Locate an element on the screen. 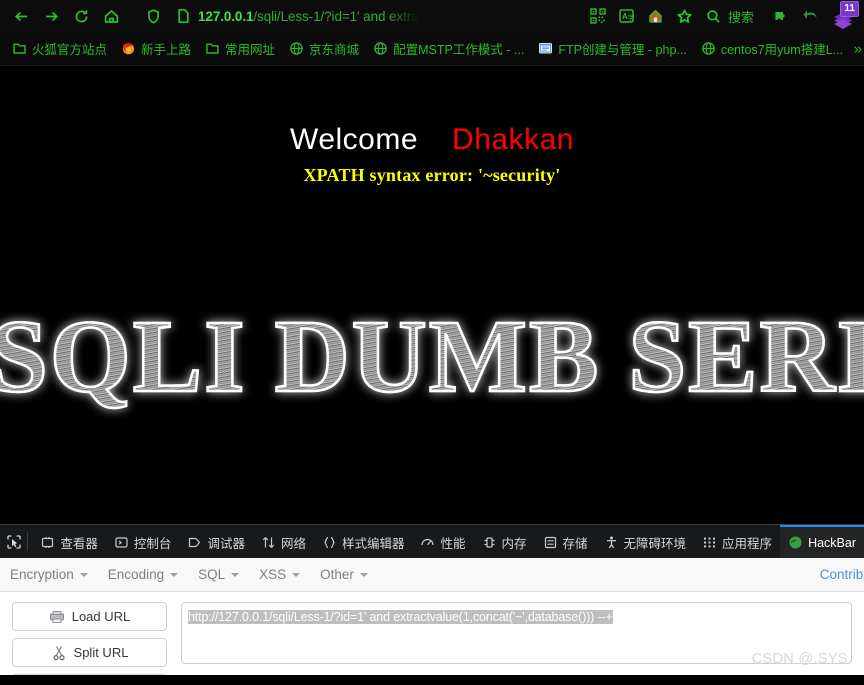 Image resolution: width=864 pixels, height=685 pixels. devtools-tab-accessibility: 无障碍环境 is located at coordinates (645, 541).